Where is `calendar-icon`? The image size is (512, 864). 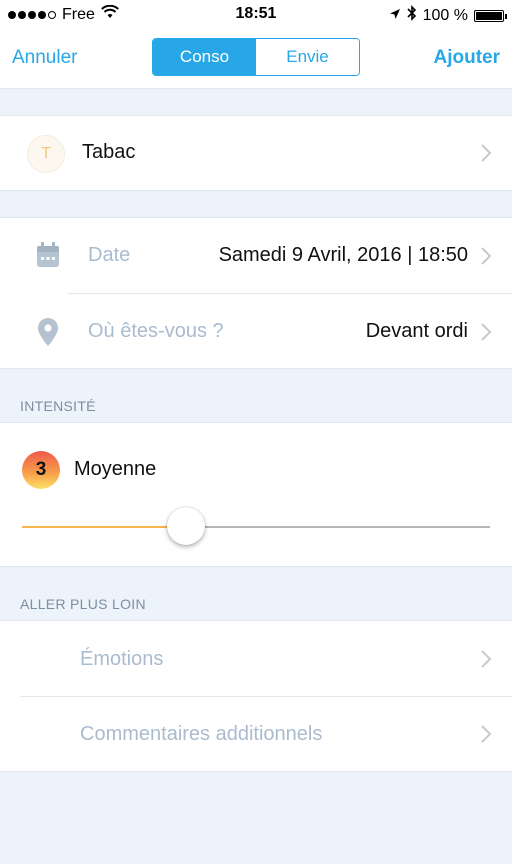
calendar-icon is located at coordinates (48, 257).